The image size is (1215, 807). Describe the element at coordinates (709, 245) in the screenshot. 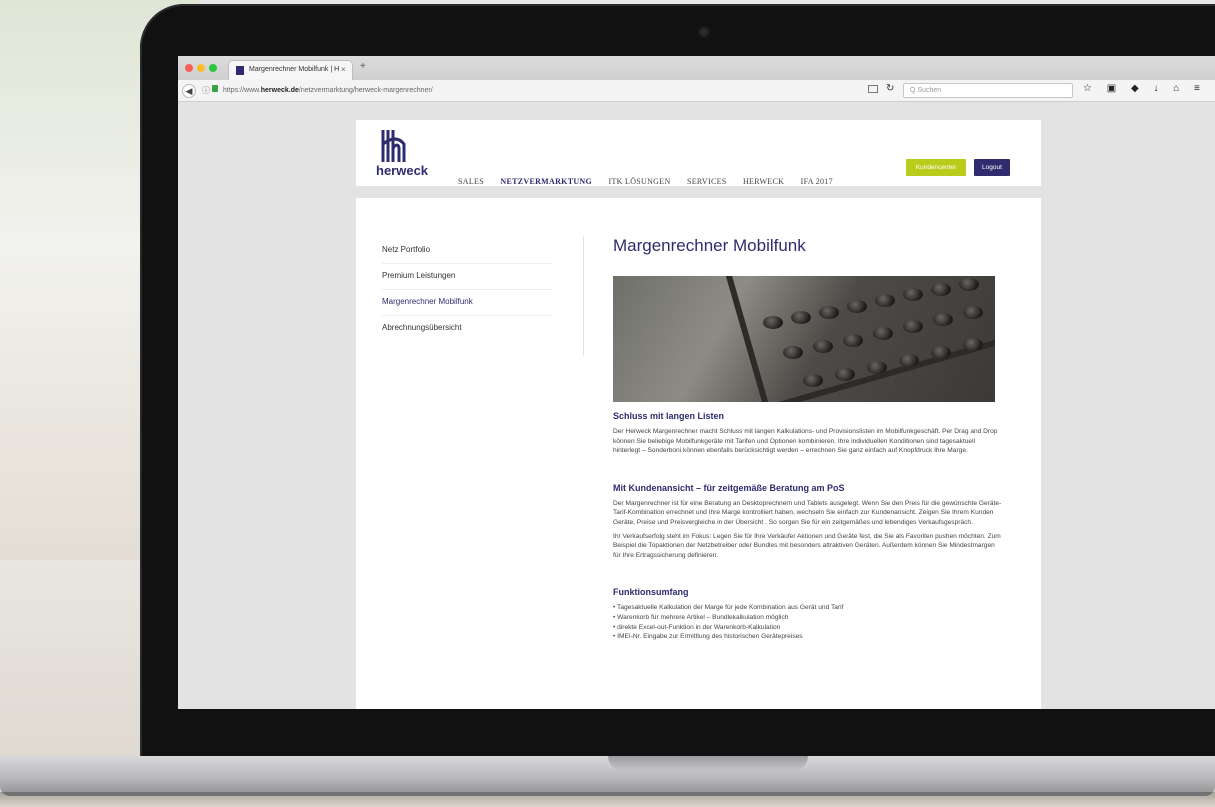

I see `page-title: Margenrechner Mobilfunk` at that location.